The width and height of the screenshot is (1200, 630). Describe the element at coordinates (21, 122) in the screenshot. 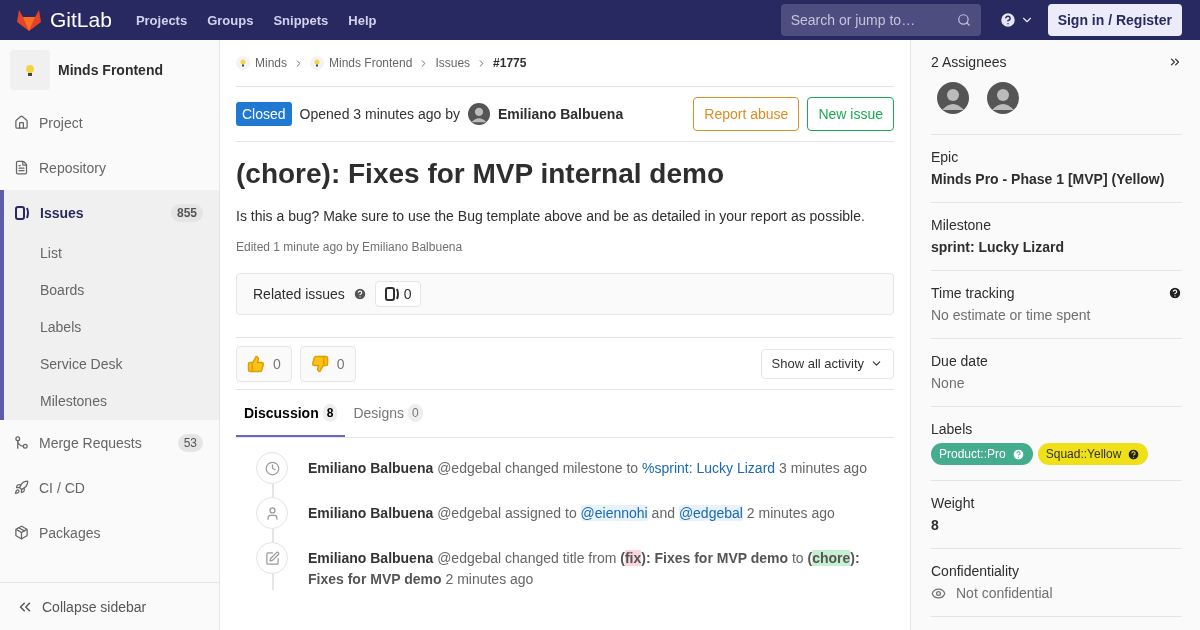

I see `project-icon` at that location.